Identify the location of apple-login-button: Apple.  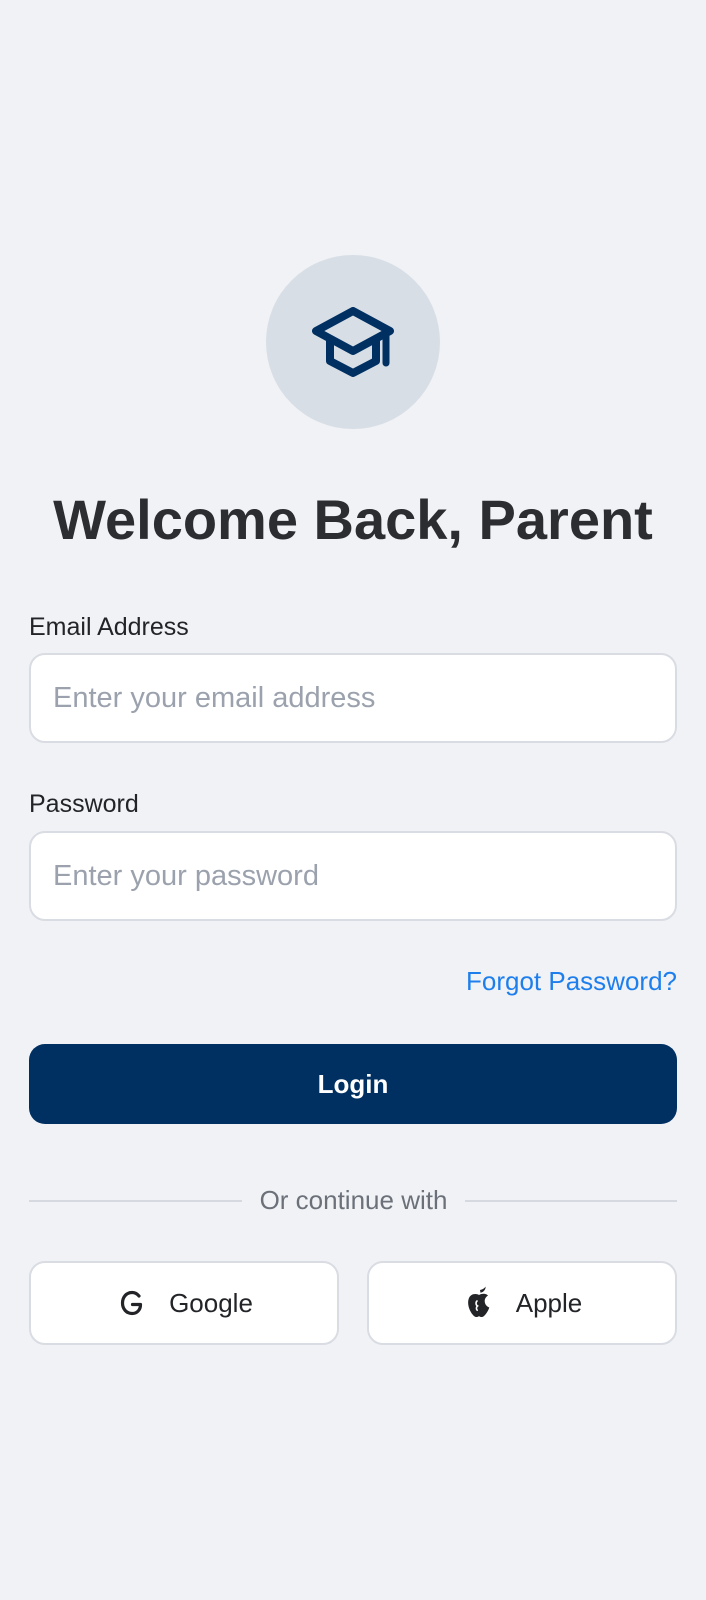
(522, 1303).